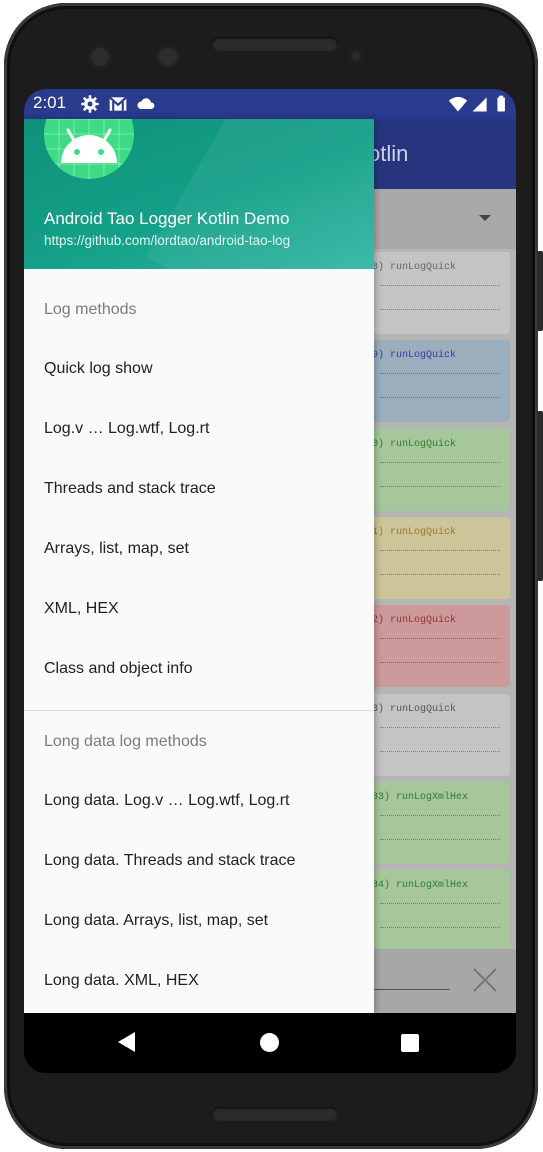 The height and width of the screenshot is (1152, 543). Describe the element at coordinates (356, 56) in the screenshot. I see `proximity-sensor` at that location.